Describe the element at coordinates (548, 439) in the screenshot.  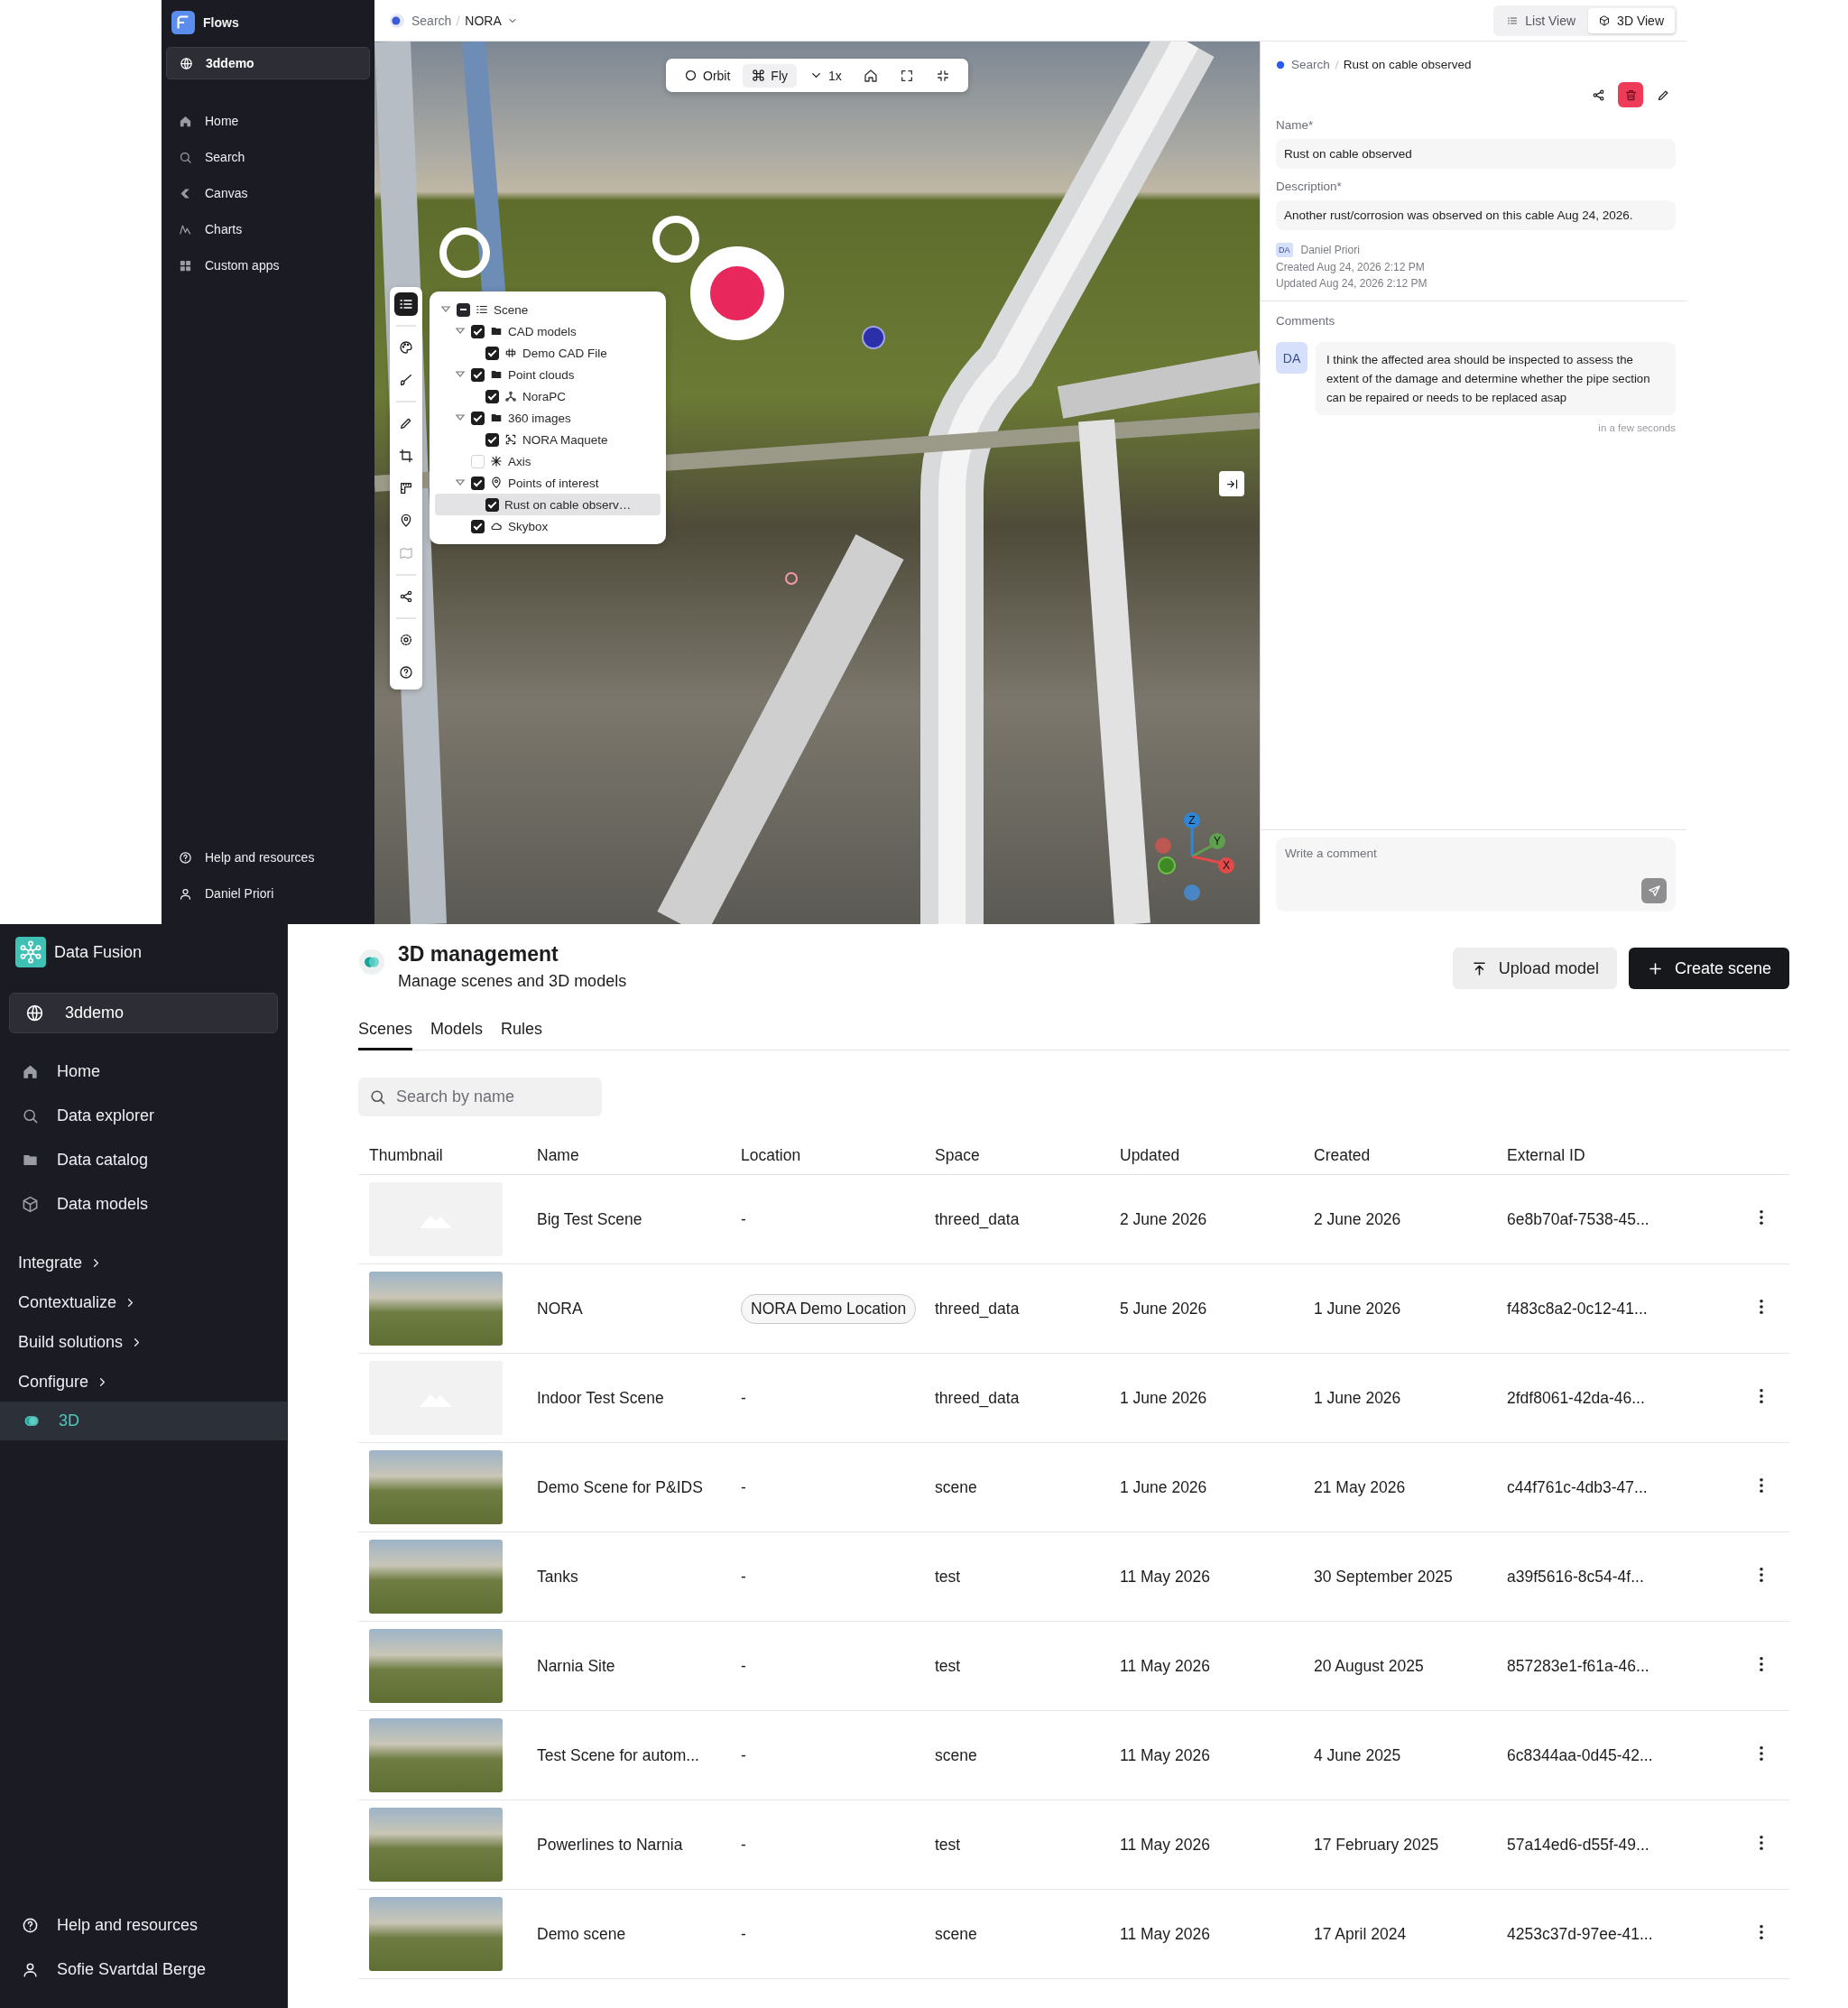
I see `tree-item: NORA Maquete` at that location.